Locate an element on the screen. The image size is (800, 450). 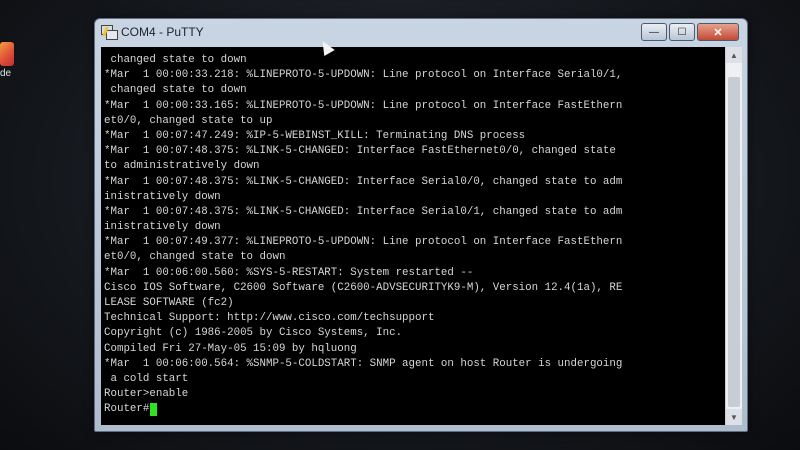
terminal-line: LEASE SOFTWARE (fc2) is located at coordinates (169, 303).